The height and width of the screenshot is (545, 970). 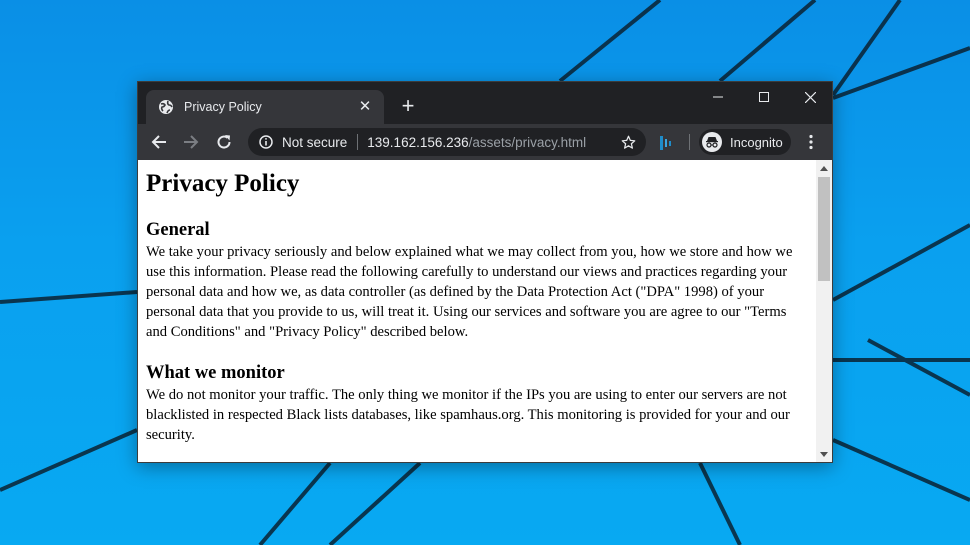 I want to click on page-title: Privacy Policy, so click(x=223, y=183).